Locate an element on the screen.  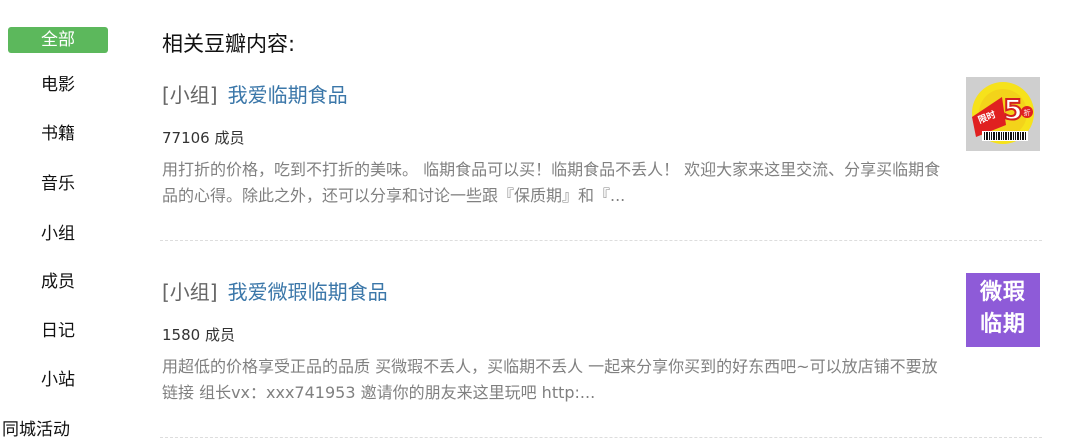
discount-sticker-icon: 限时 5 折 is located at coordinates (1003, 114).